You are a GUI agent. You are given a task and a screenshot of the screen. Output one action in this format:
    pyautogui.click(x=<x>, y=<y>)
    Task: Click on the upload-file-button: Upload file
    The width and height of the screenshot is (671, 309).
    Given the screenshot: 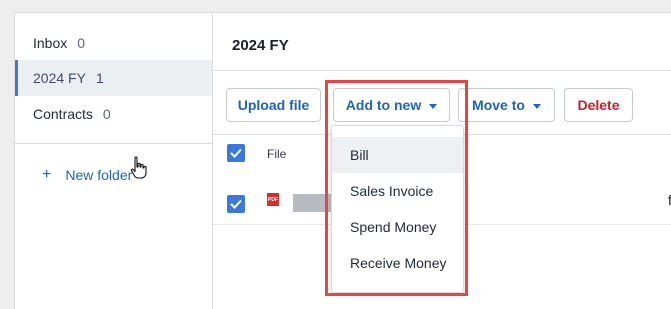 What is the action you would take?
    pyautogui.click(x=273, y=105)
    